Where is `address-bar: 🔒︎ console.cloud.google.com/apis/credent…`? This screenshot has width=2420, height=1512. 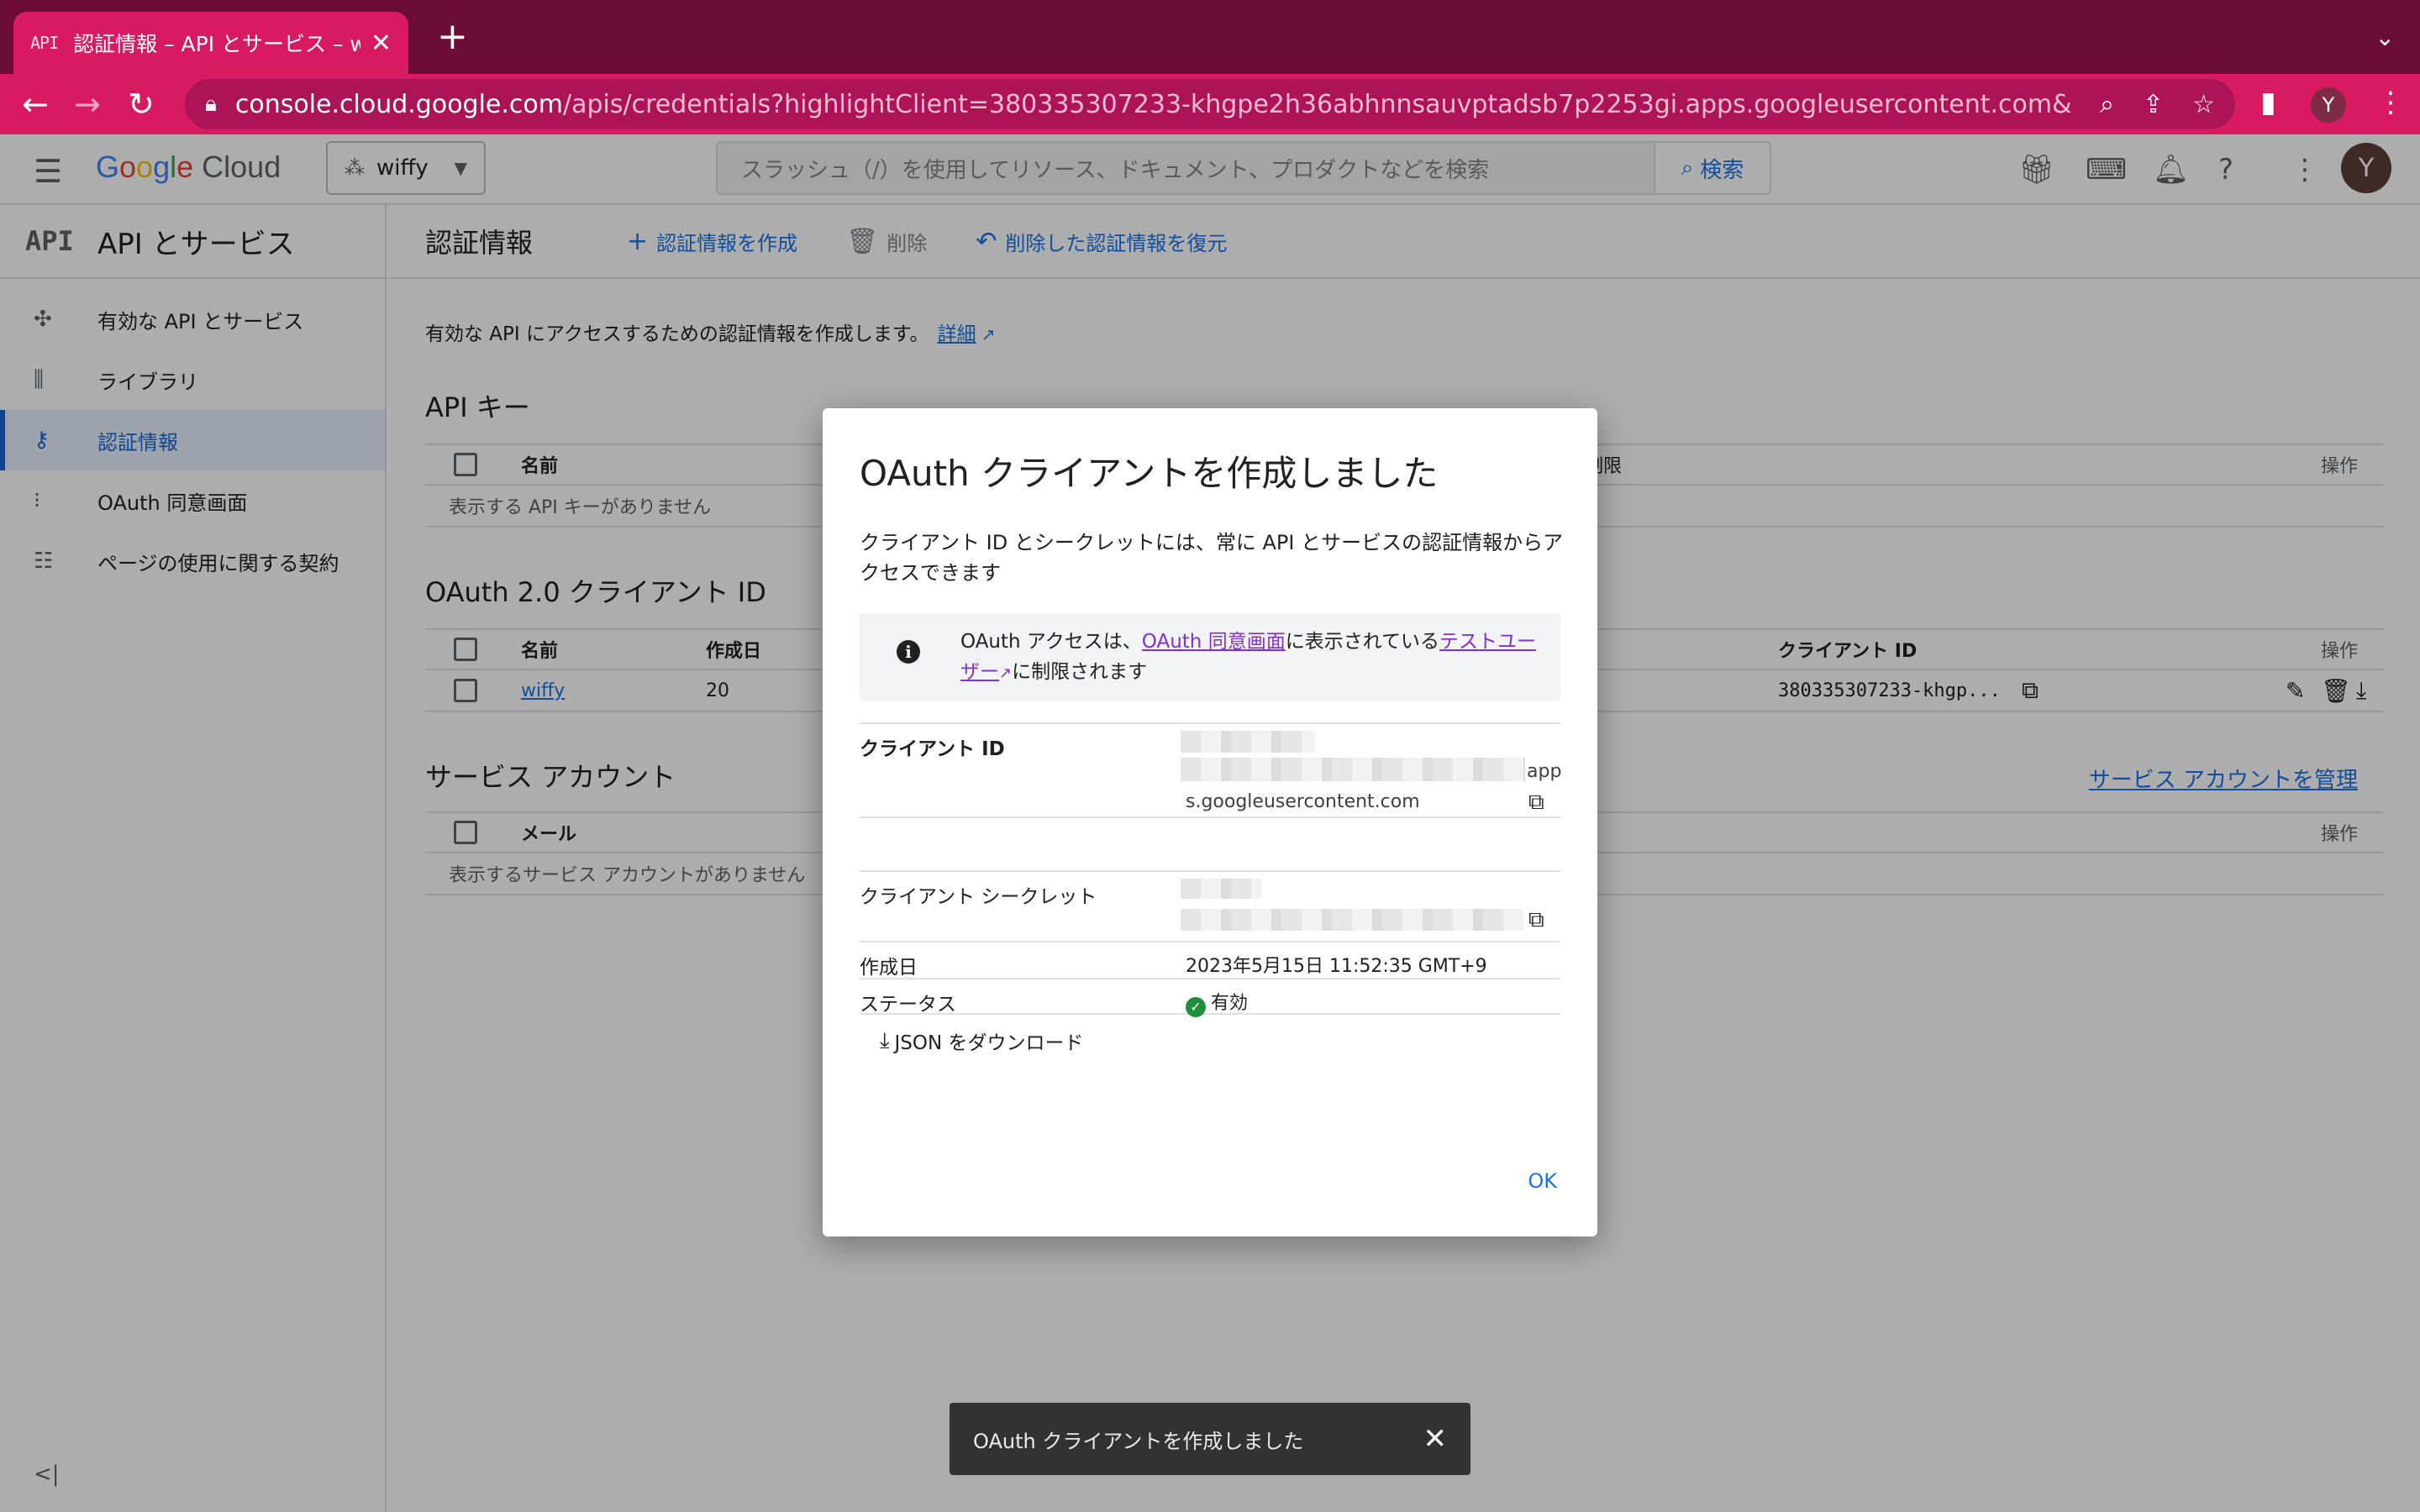
address-bar: 🔒︎ console.cloud.google.com/apis/credent… is located at coordinates (1210, 104).